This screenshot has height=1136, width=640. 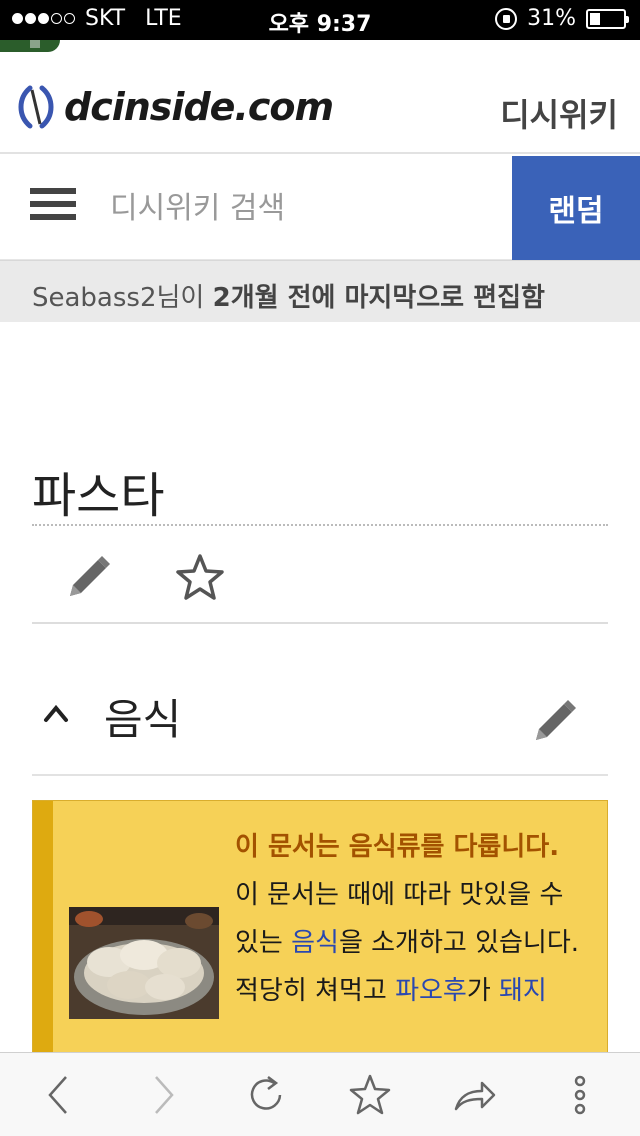 What do you see at coordinates (36, 107) in the screenshot?
I see `dcinside-logo-icon` at bounding box center [36, 107].